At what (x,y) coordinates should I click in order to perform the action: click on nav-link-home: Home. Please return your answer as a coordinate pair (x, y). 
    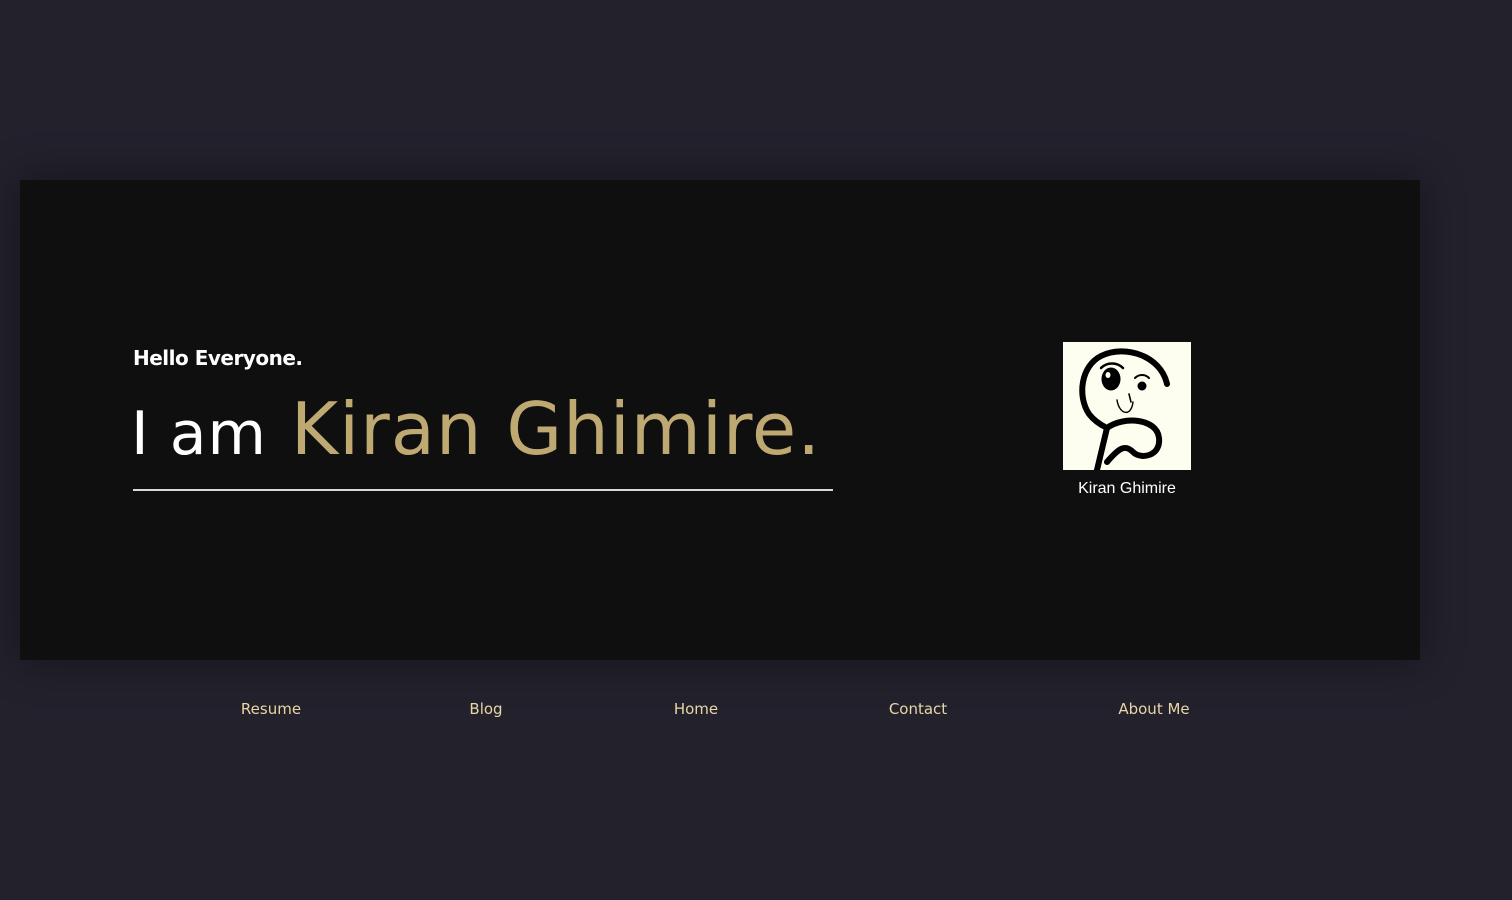
    Looking at the image, I should click on (696, 709).